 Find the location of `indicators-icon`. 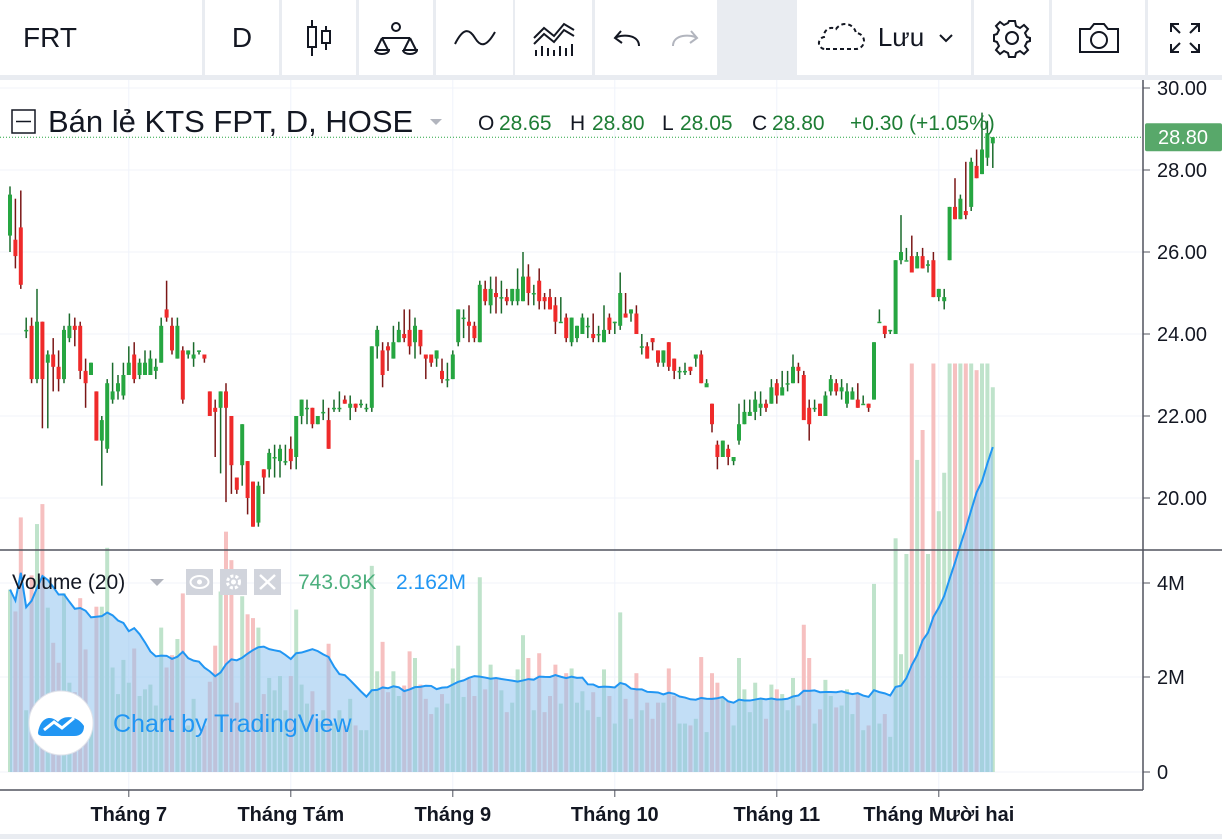

indicators-icon is located at coordinates (396, 38).